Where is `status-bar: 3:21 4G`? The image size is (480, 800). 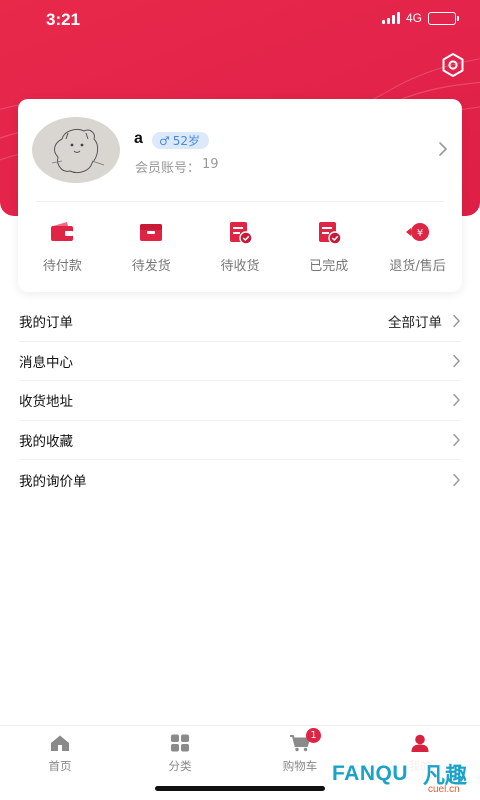
status-bar: 3:21 4G is located at coordinates (240, 20).